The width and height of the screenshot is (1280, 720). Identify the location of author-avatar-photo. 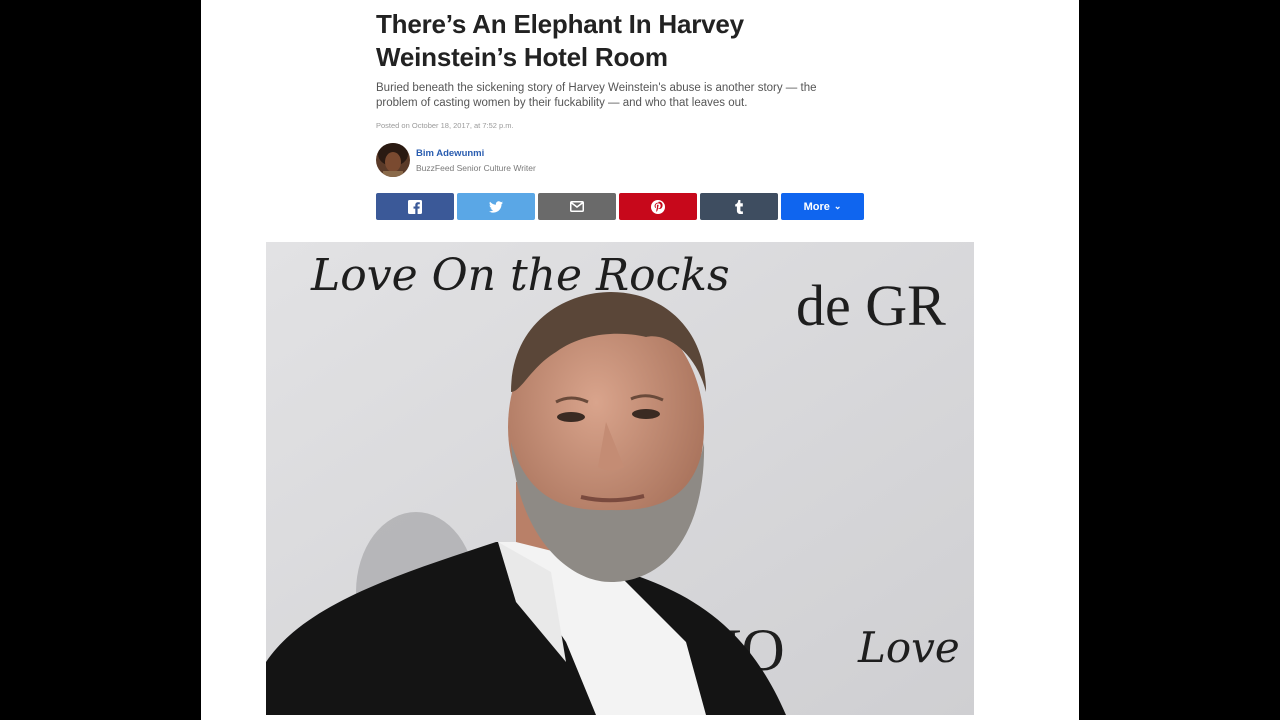
(393, 160).